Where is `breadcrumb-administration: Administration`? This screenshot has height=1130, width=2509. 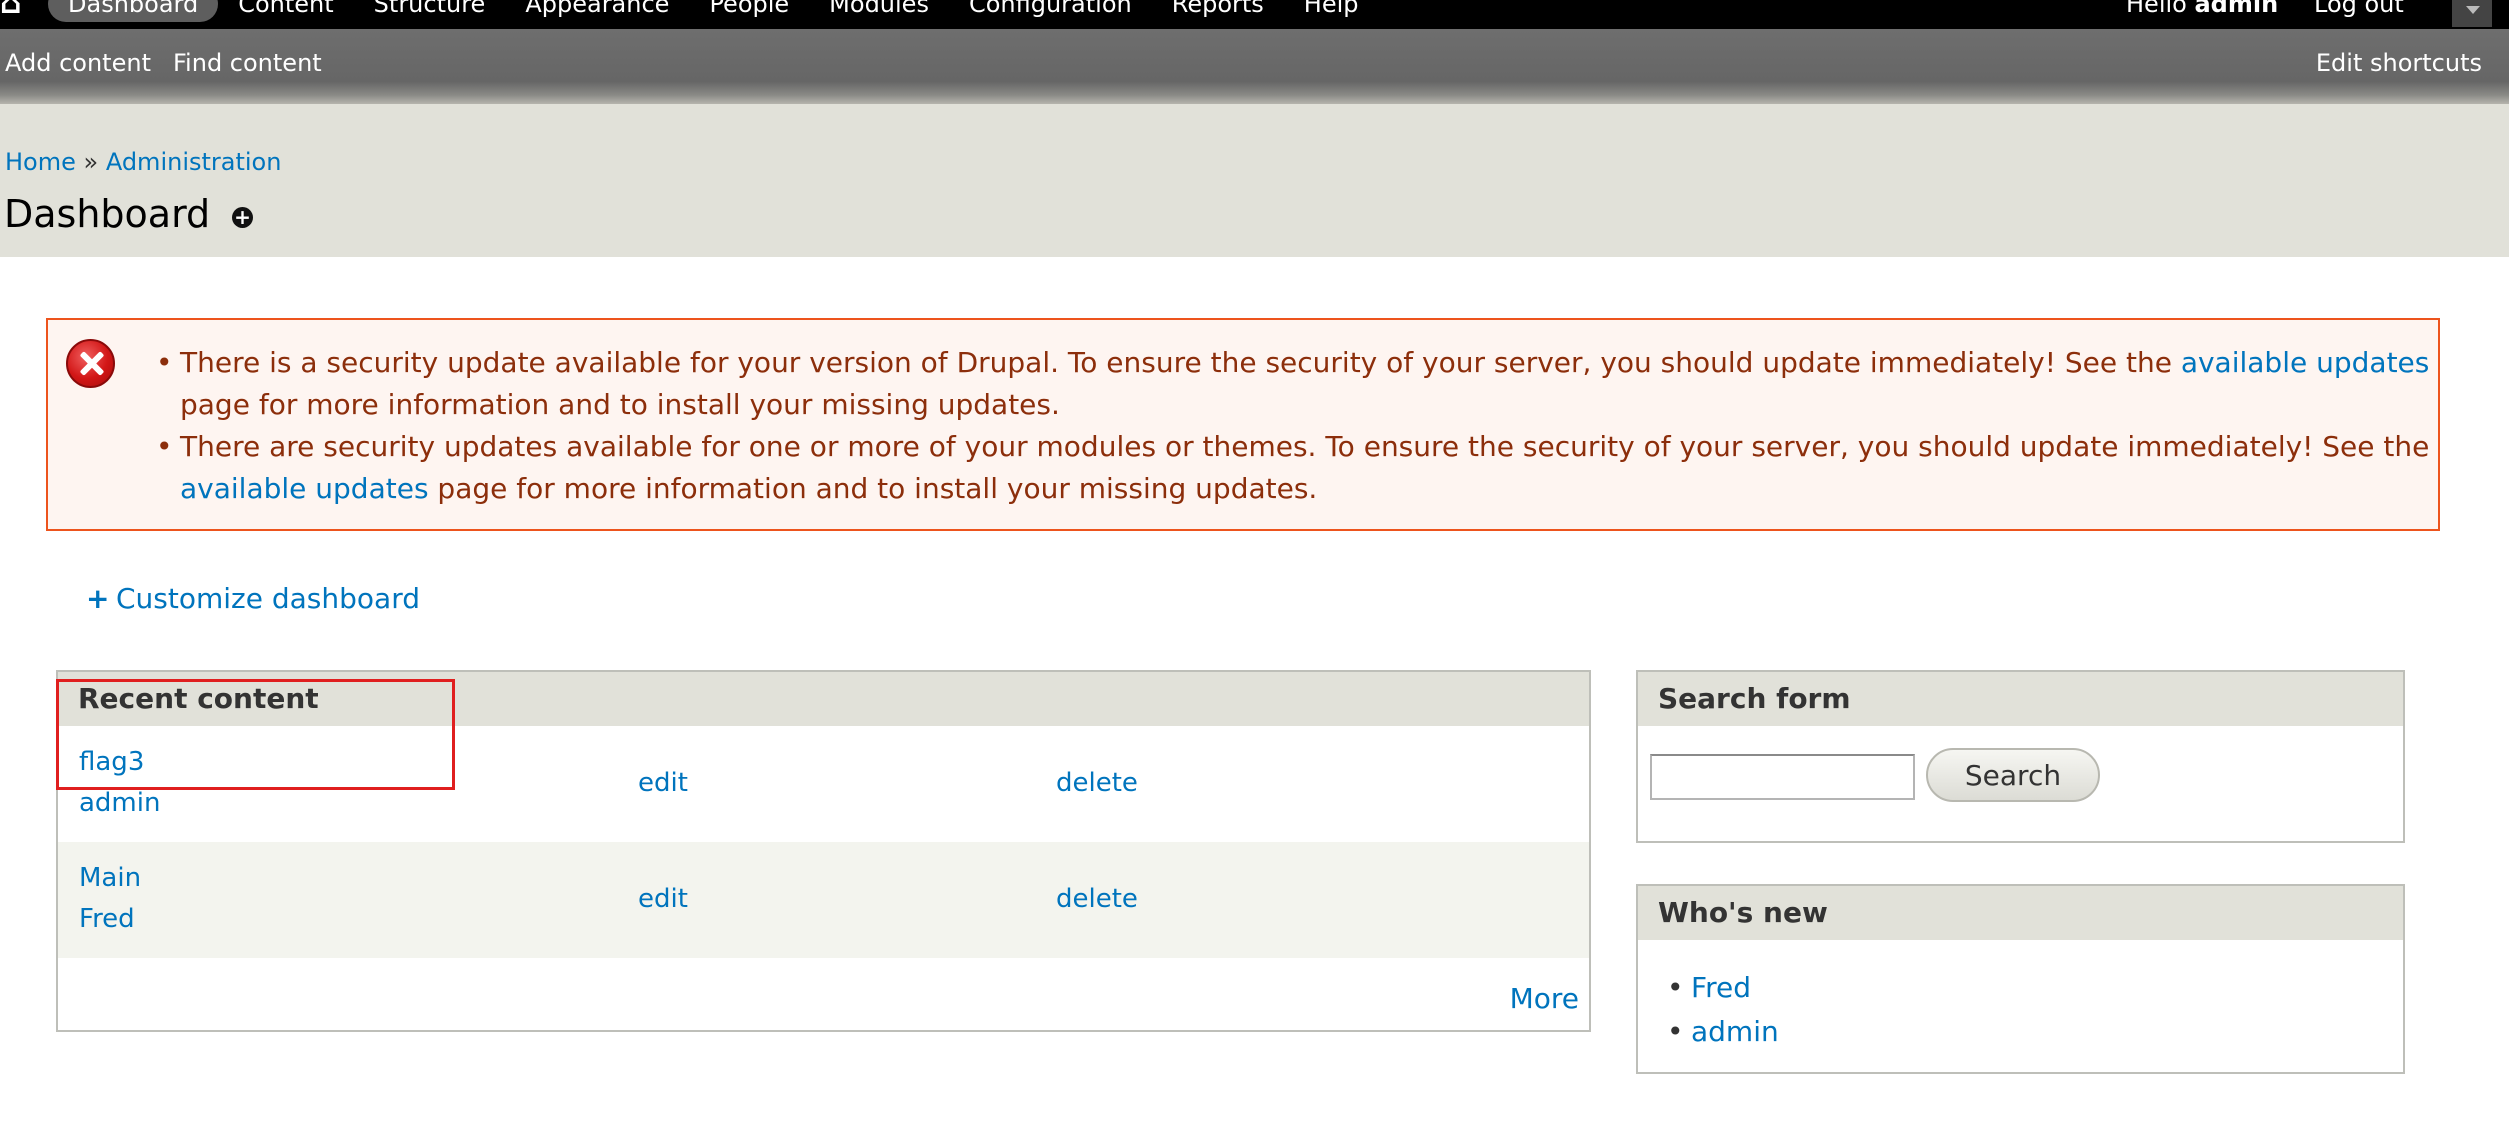
breadcrumb-administration: Administration is located at coordinates (194, 162).